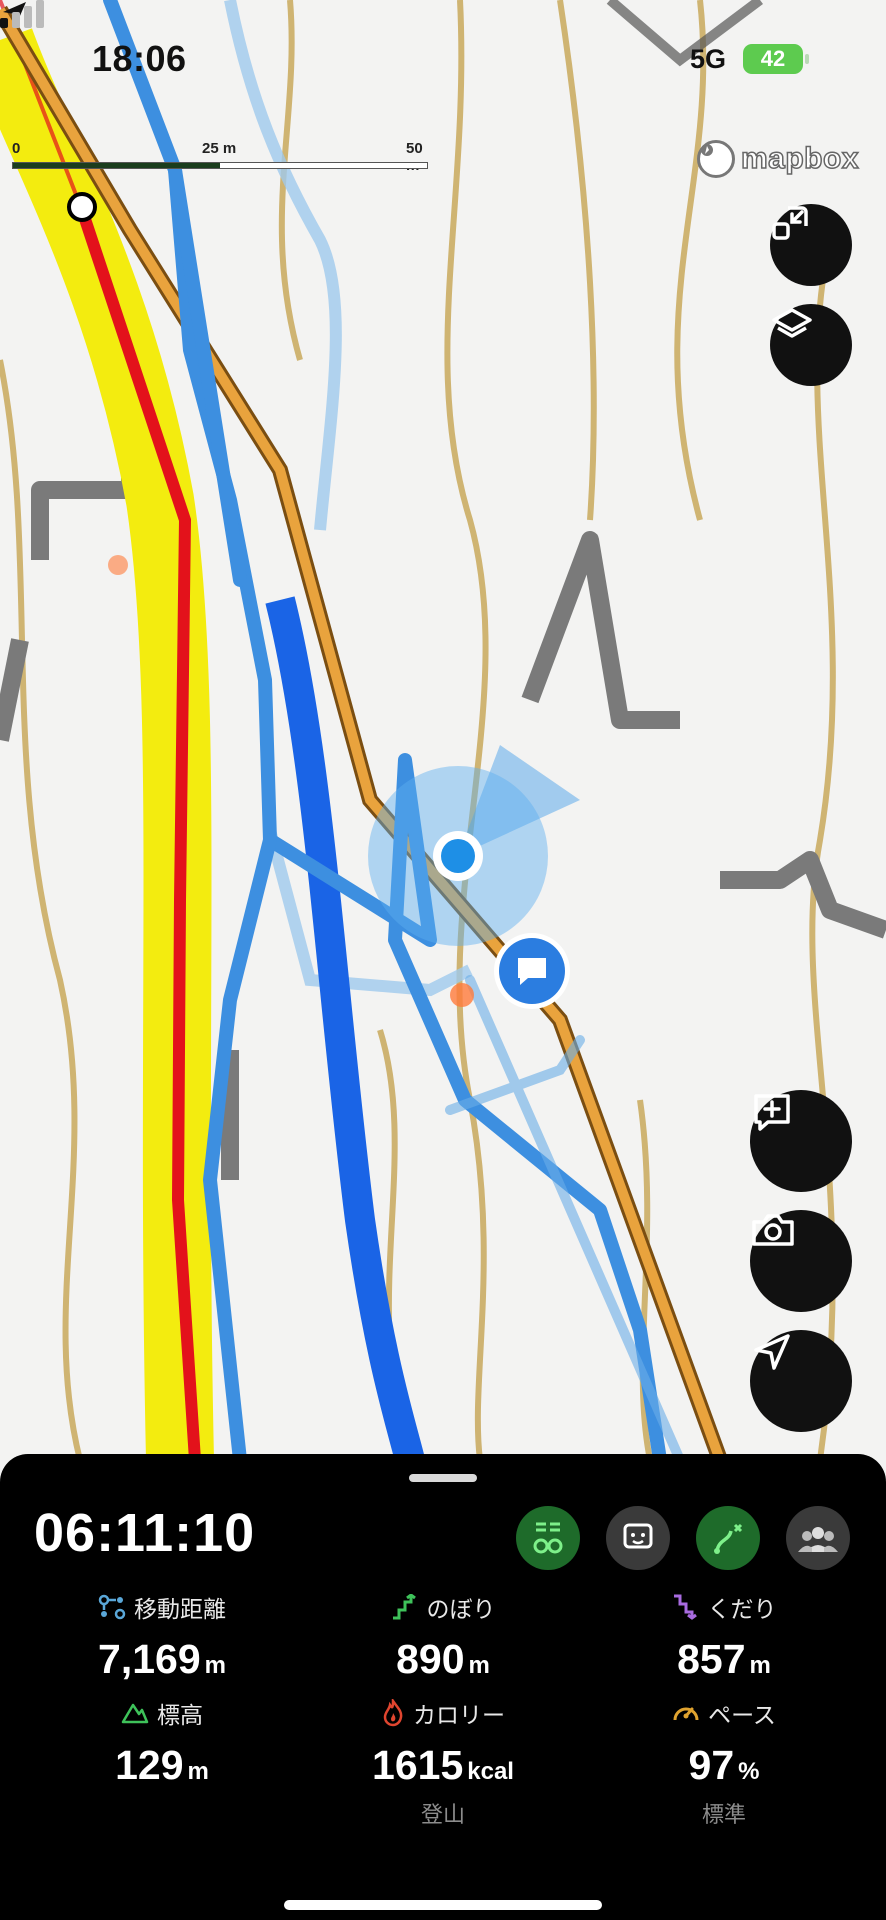 This screenshot has width=886, height=1920. Describe the element at coordinates (772, 1112) in the screenshot. I see `add-note-icon` at that location.